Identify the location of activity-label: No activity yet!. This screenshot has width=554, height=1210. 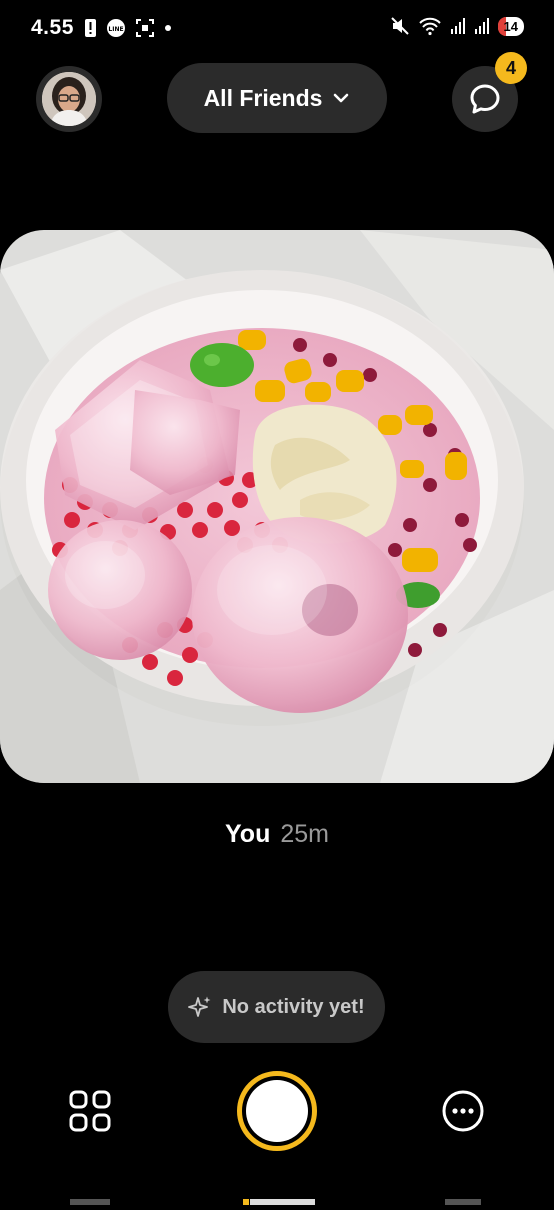
(293, 1006).